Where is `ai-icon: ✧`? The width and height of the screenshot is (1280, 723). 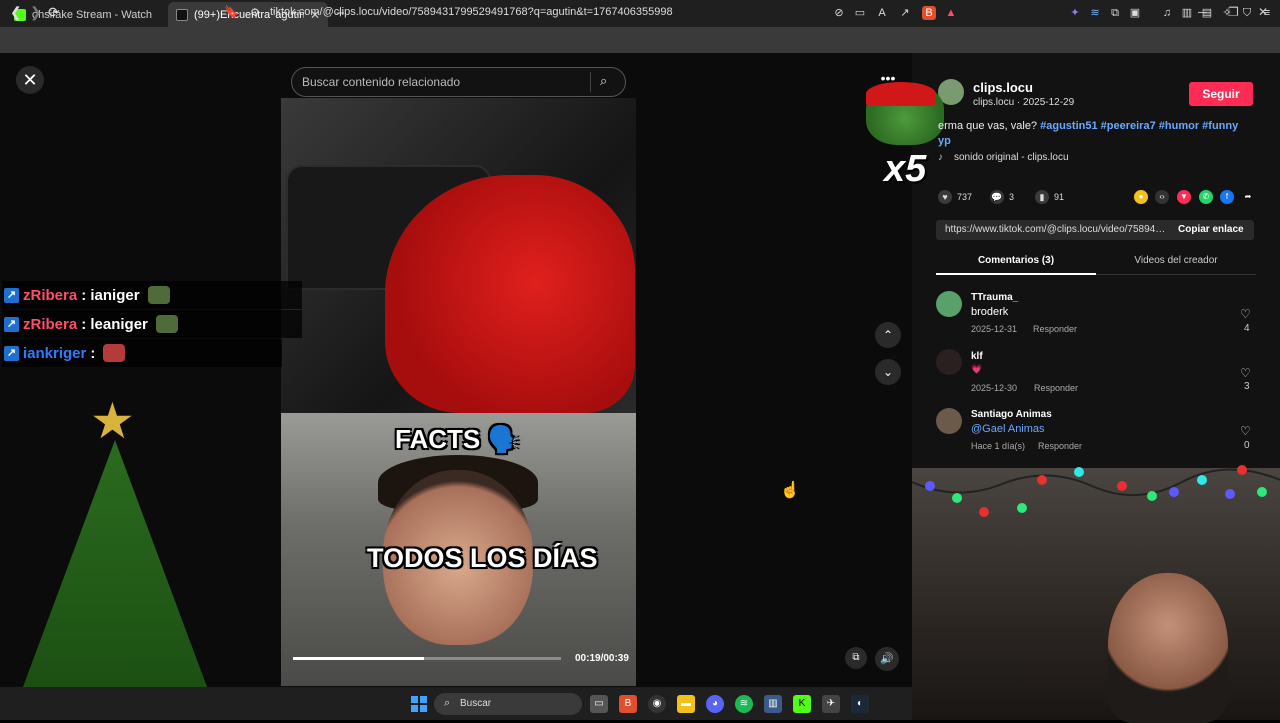 ai-icon: ✧ is located at coordinates (1227, 13).